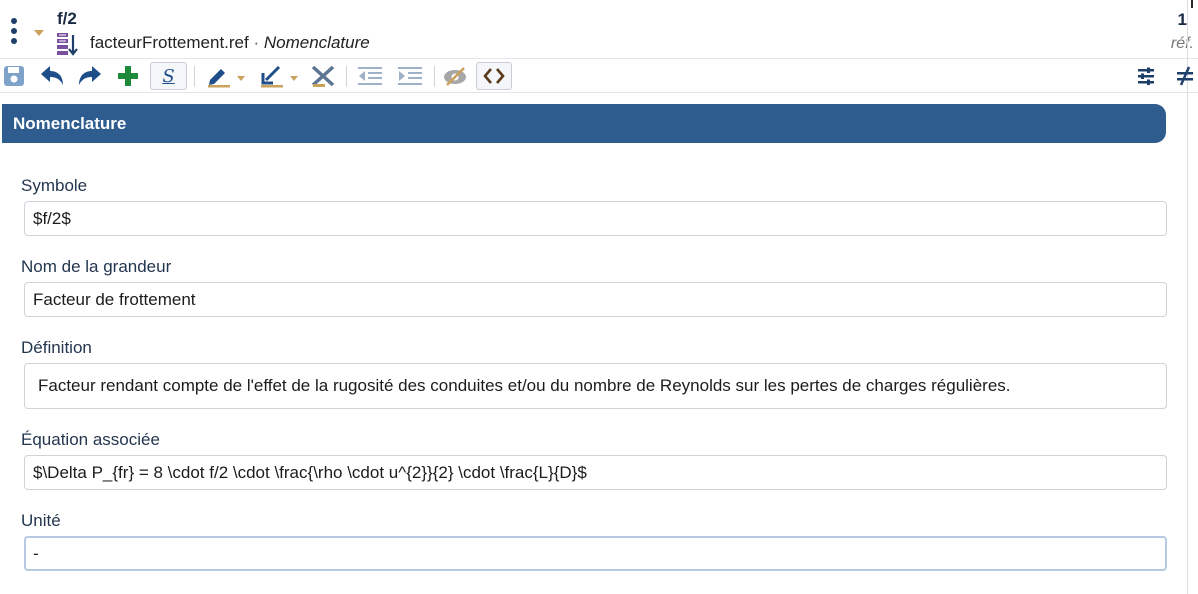  Describe the element at coordinates (39, 33) in the screenshot. I see `collapse-caret-icon` at that location.